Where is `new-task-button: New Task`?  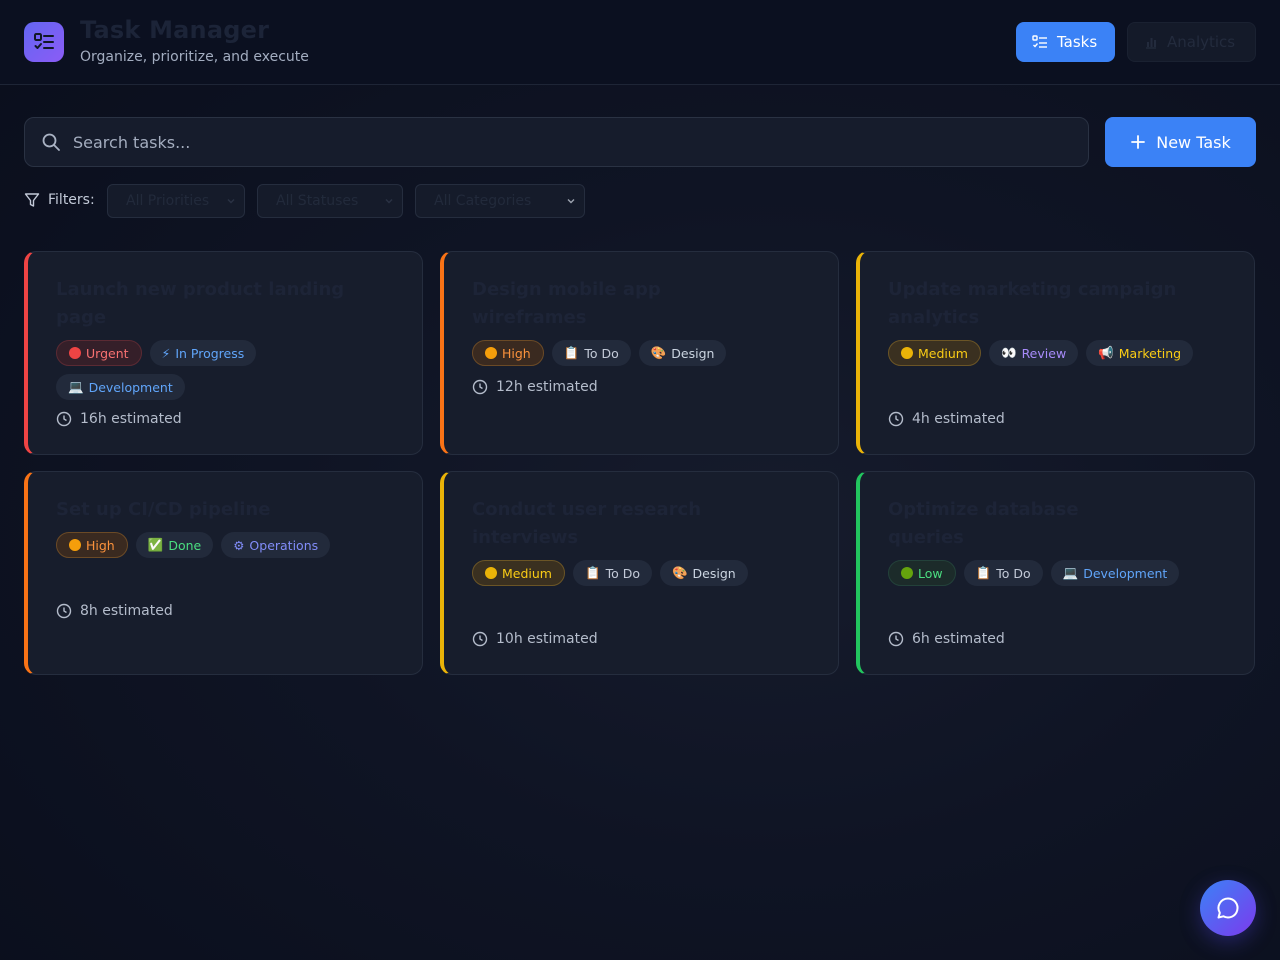
new-task-button: New Task is located at coordinates (1180, 142).